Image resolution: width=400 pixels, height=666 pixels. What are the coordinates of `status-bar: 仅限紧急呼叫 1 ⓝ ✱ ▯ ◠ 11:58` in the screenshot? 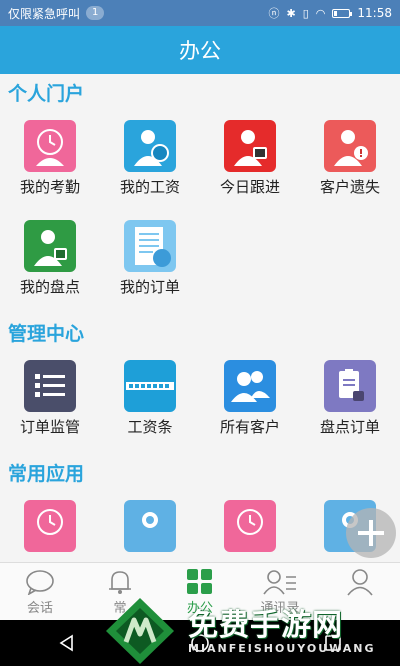 It's located at (200, 13).